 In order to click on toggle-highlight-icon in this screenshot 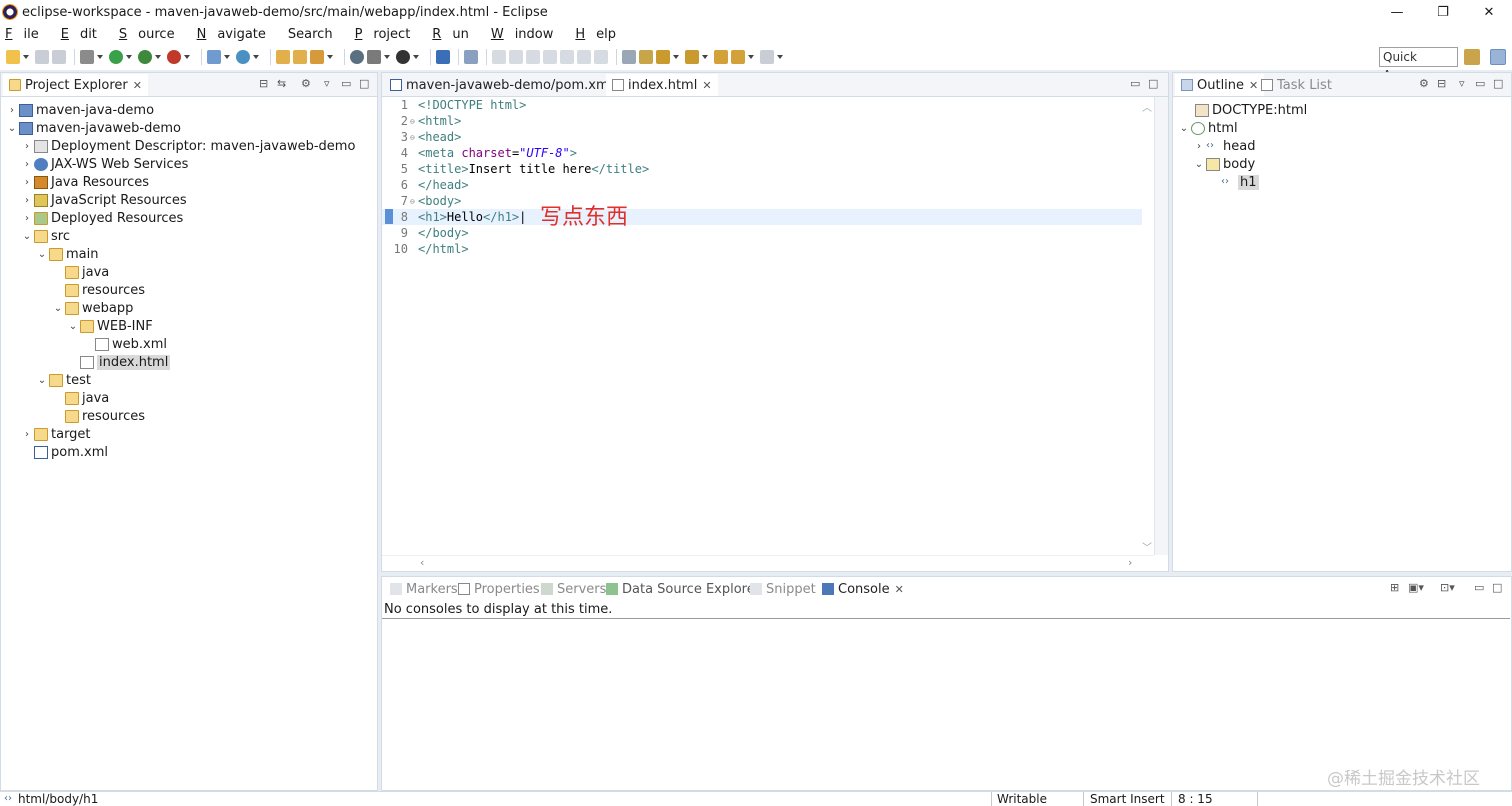, I will do `click(646, 57)`.